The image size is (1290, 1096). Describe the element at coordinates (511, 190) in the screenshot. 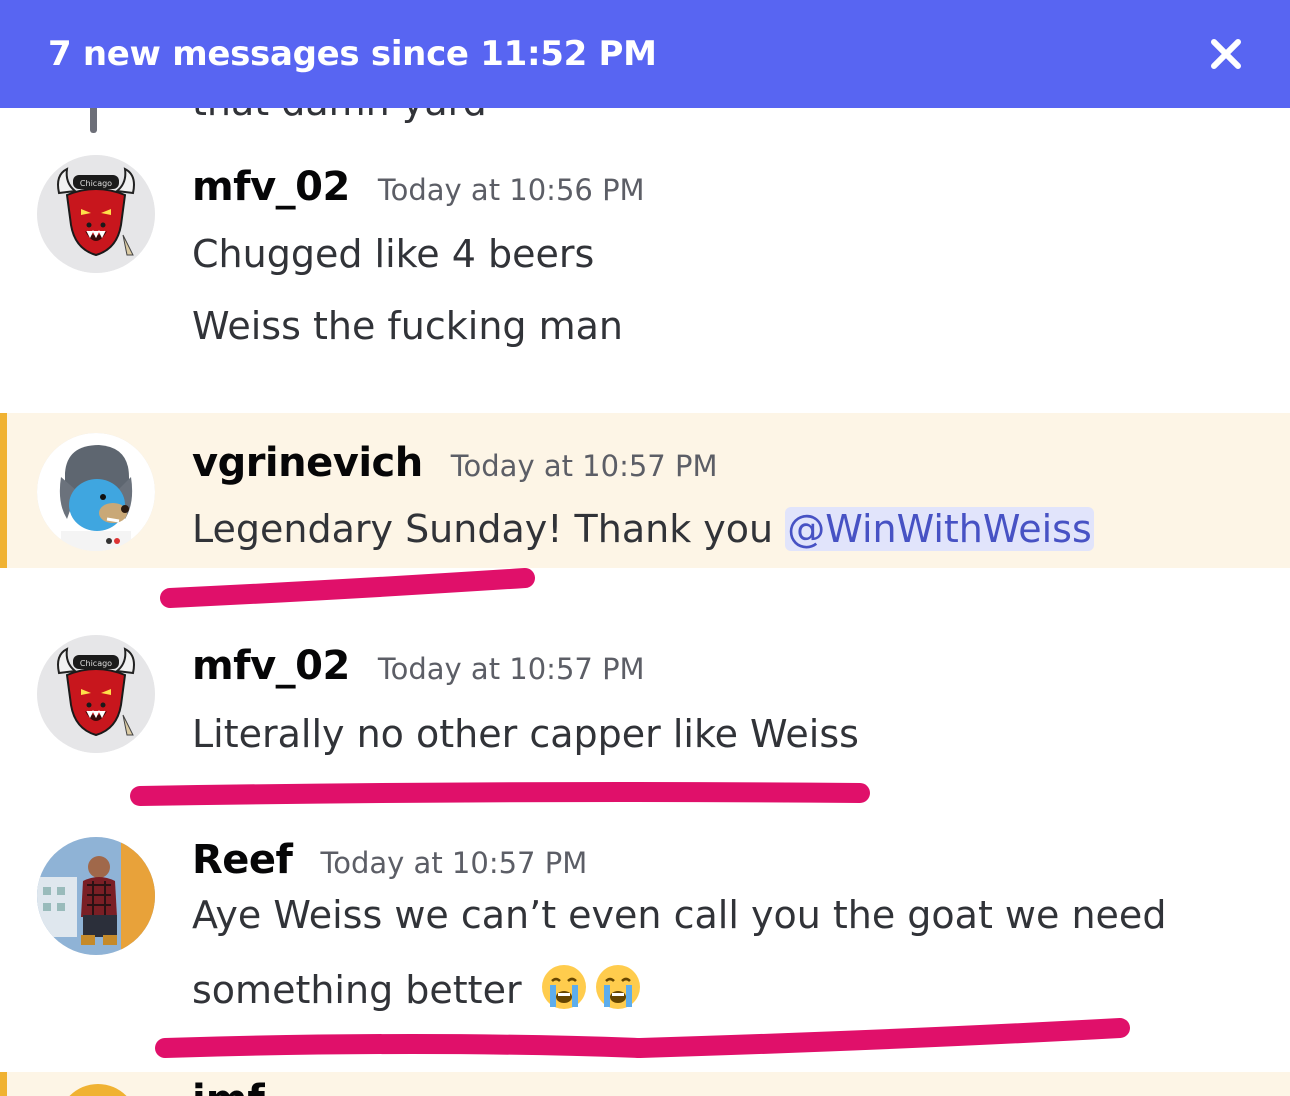

I see `timestamp: Today at 10:56 PM` at that location.